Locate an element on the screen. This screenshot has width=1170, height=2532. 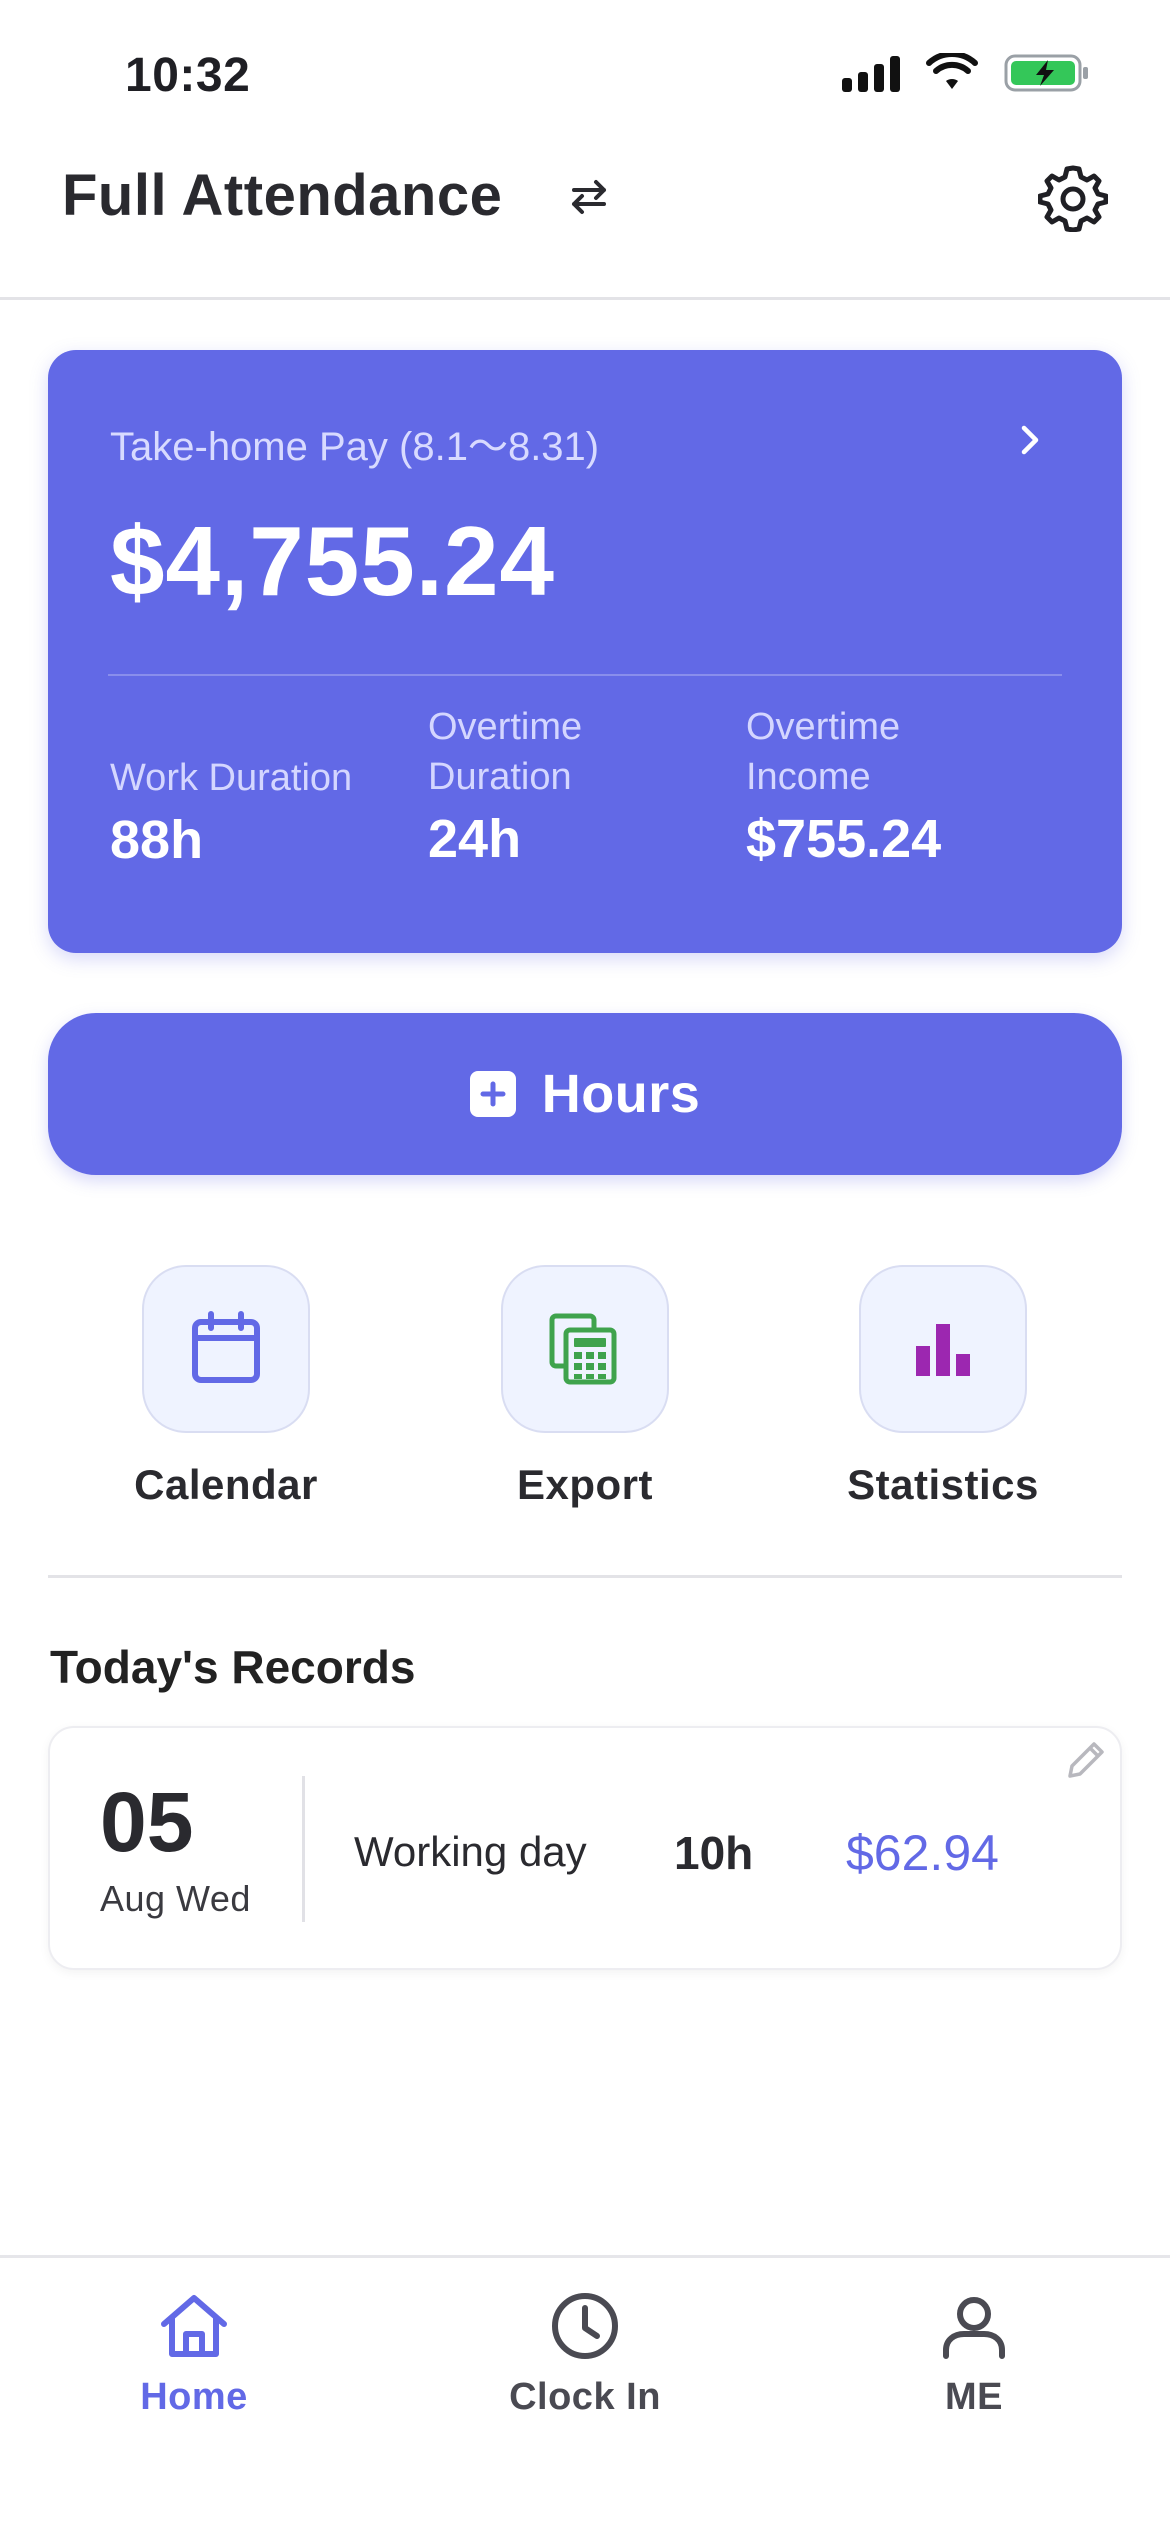
statistics-action: Statistics is located at coordinates (943, 1387).